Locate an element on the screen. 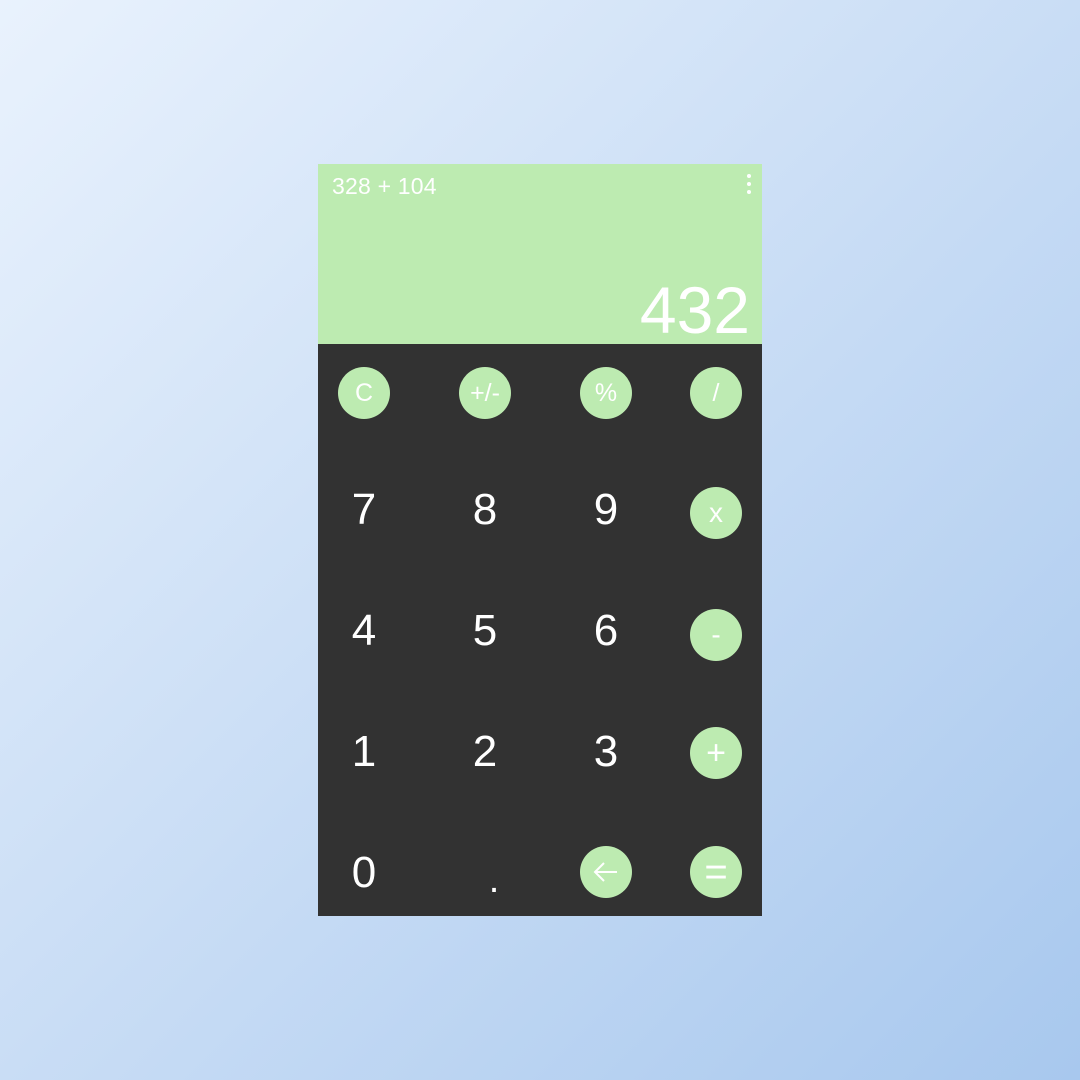 The image size is (1080, 1080). backspace-button is located at coordinates (606, 872).